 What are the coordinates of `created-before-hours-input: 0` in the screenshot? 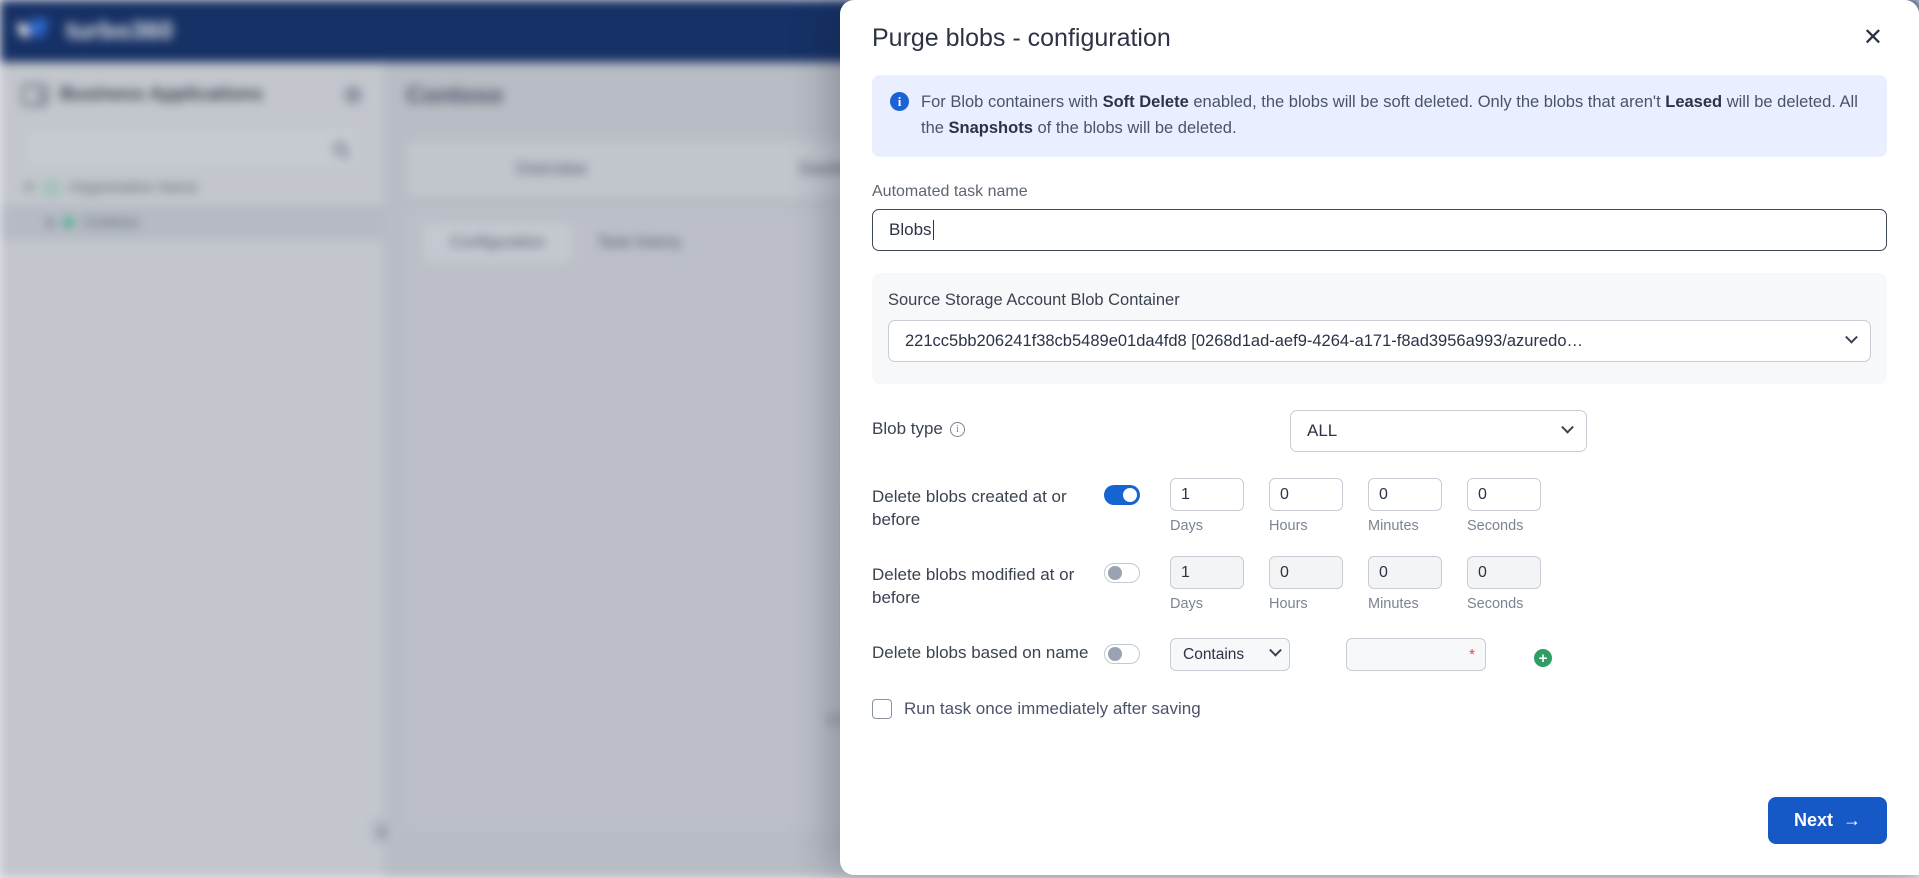 It's located at (1306, 495).